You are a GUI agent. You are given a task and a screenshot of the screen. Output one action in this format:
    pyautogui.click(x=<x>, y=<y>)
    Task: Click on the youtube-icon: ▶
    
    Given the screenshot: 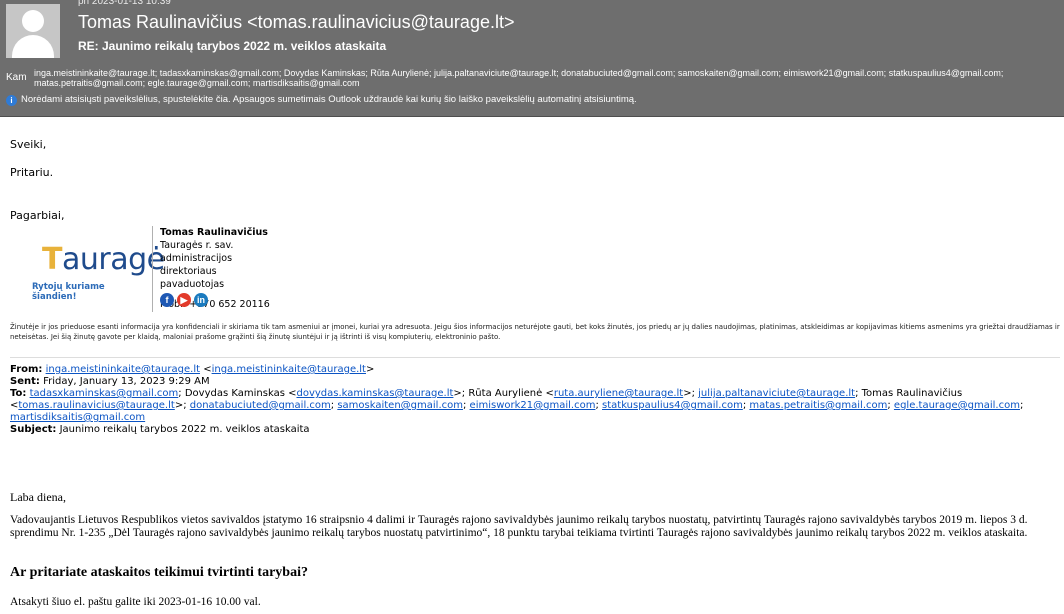 What is the action you would take?
    pyautogui.click(x=184, y=300)
    